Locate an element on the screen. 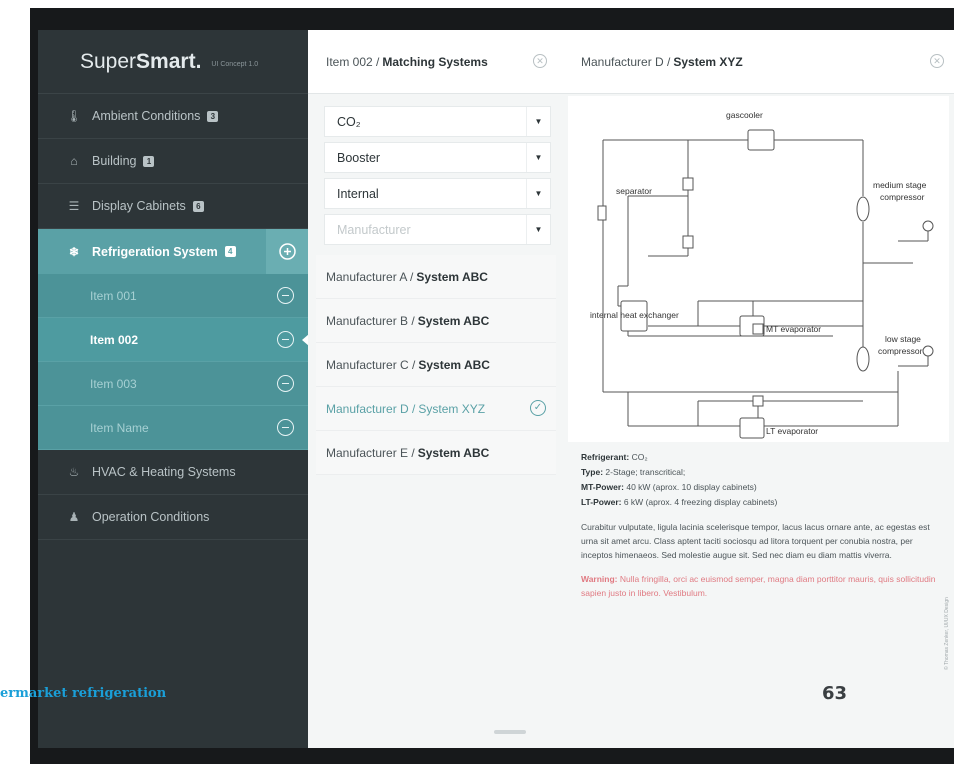 Image resolution: width=954 pixels, height=764 pixels. plus-circle-icon is located at coordinates (287, 251).